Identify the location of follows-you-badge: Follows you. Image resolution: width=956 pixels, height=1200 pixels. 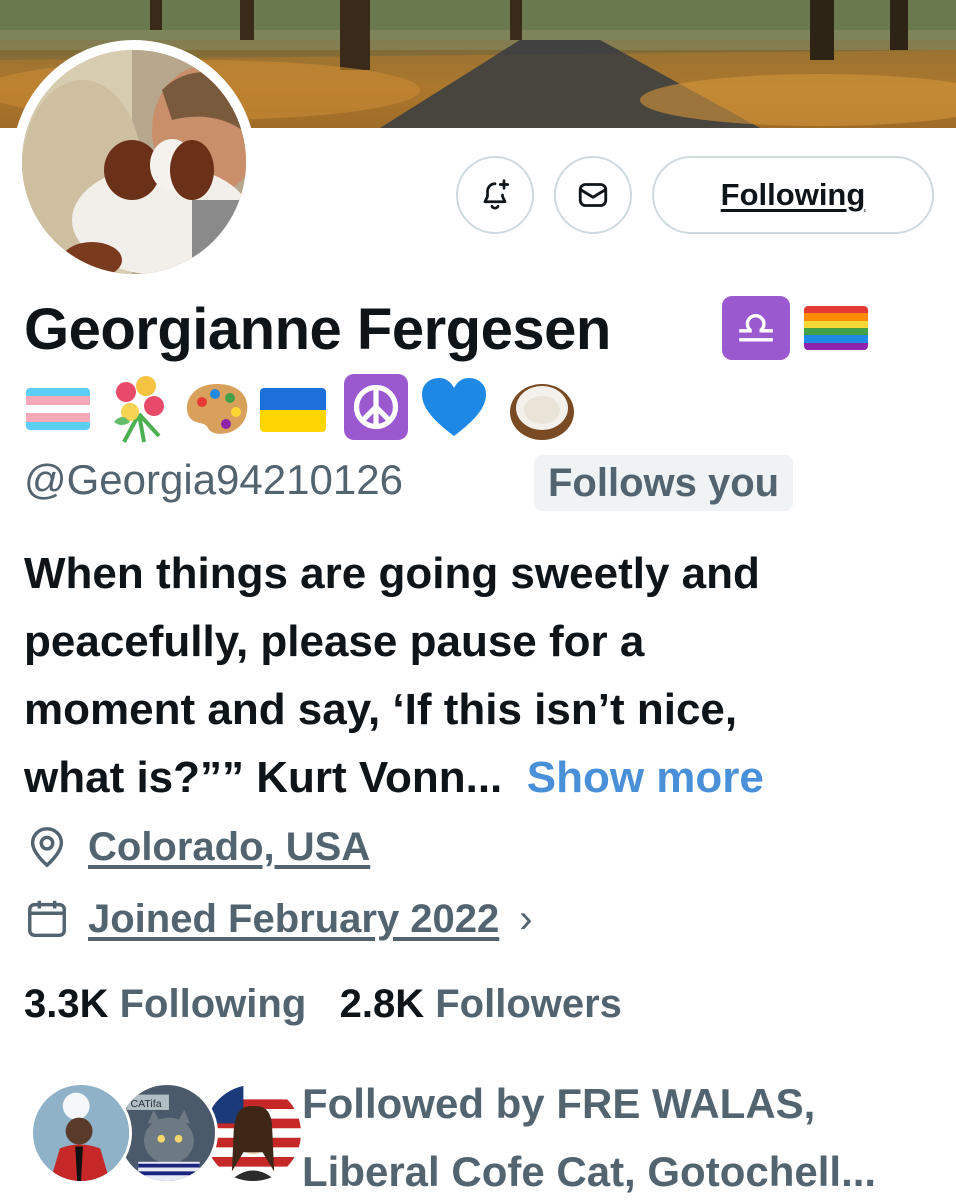
(664, 483).